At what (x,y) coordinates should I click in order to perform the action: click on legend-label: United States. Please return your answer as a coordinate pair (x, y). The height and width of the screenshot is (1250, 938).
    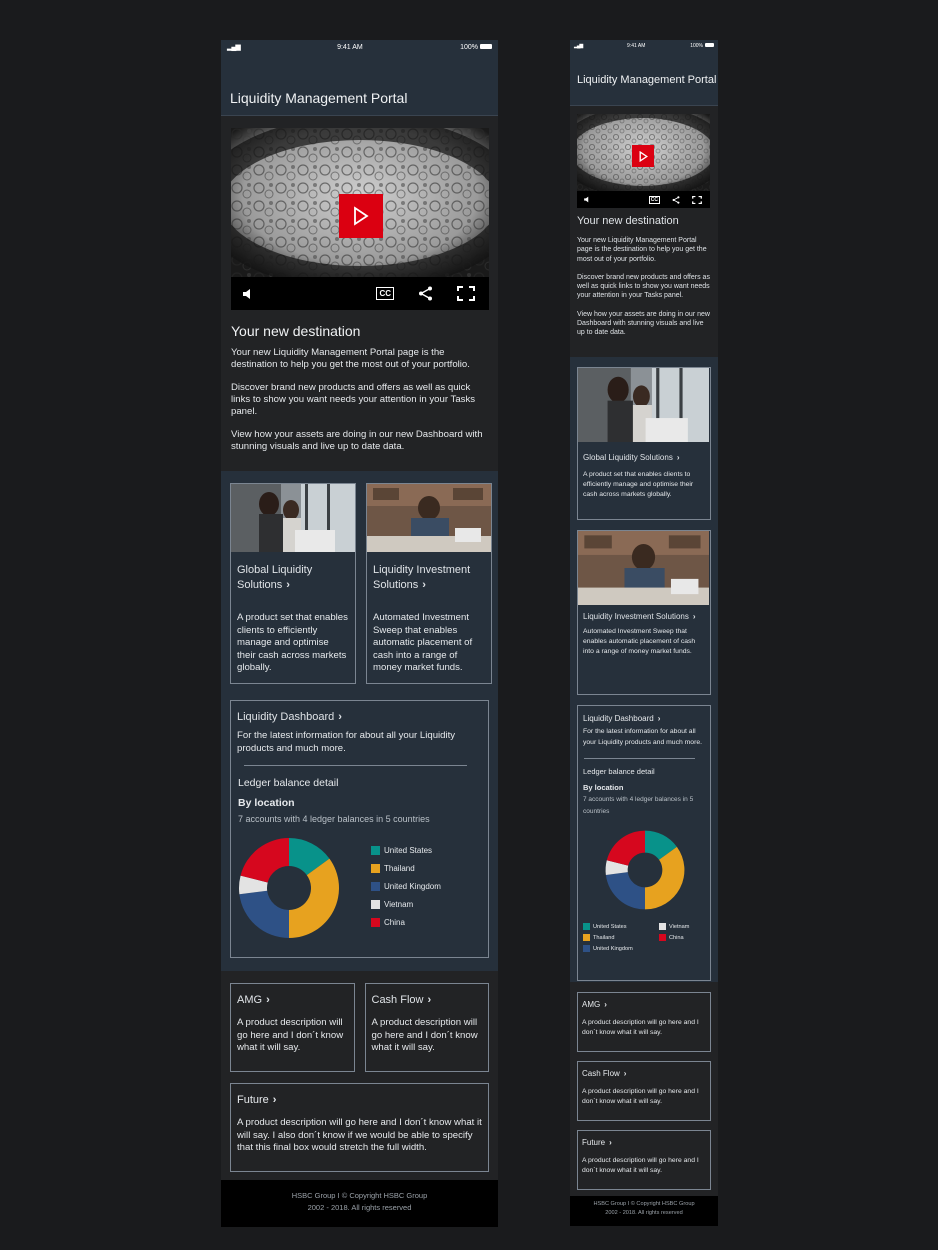
    Looking at the image, I should click on (408, 850).